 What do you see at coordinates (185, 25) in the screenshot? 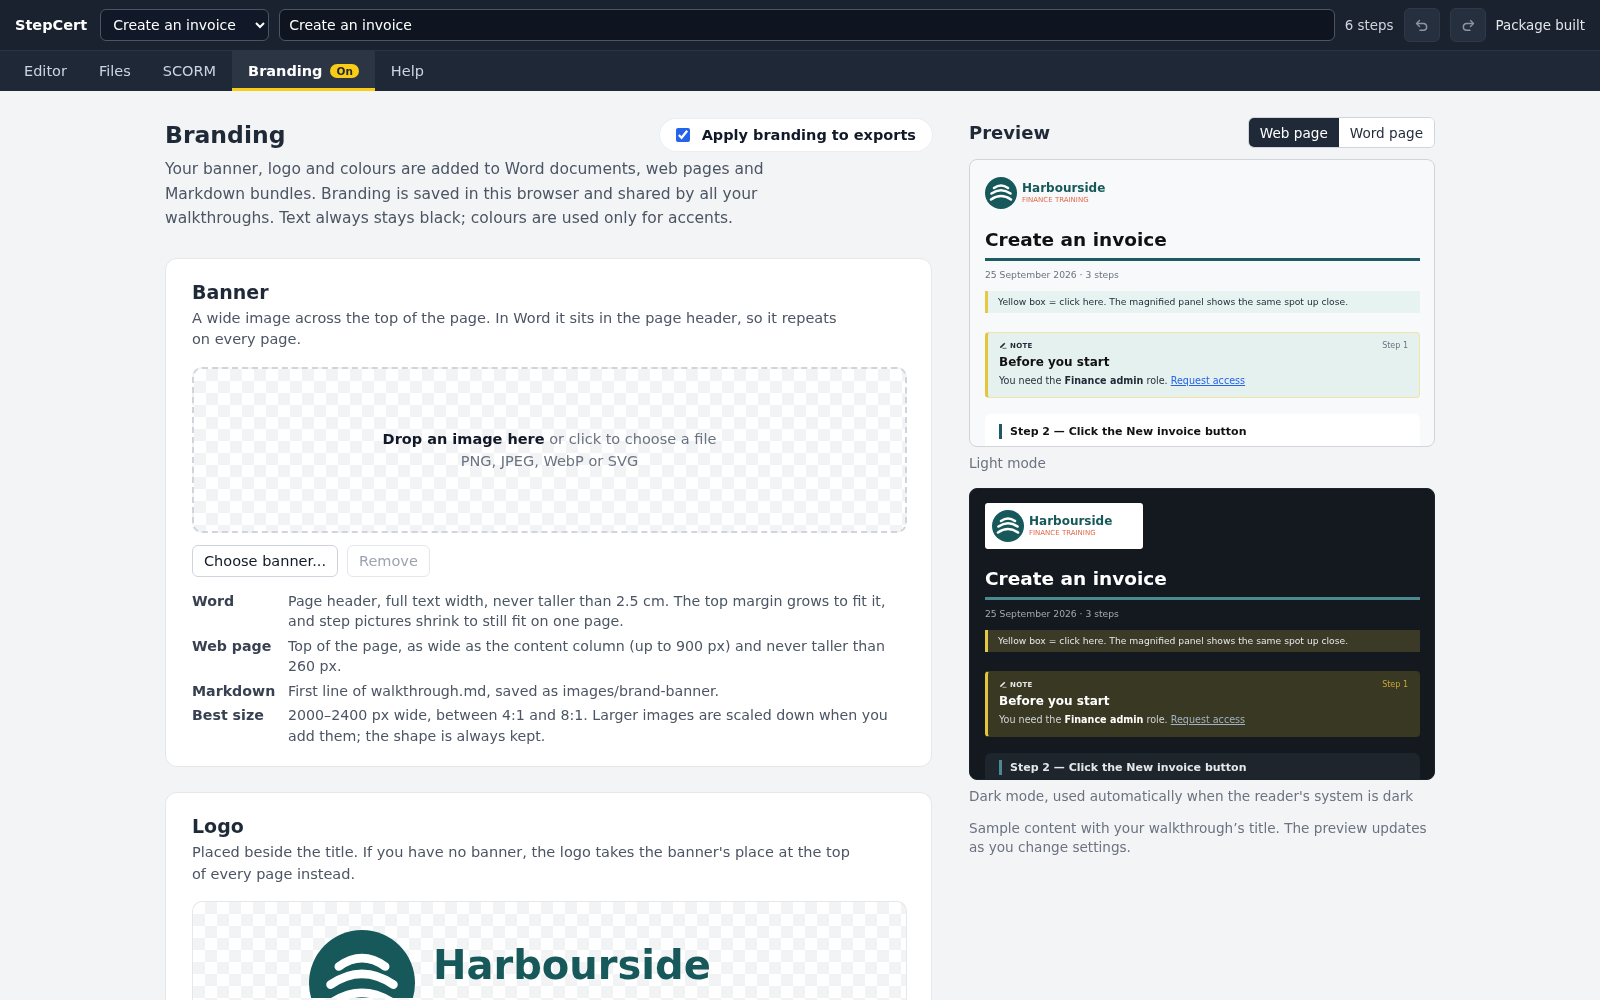
I see `walkthrough-select: Create an invoice` at bounding box center [185, 25].